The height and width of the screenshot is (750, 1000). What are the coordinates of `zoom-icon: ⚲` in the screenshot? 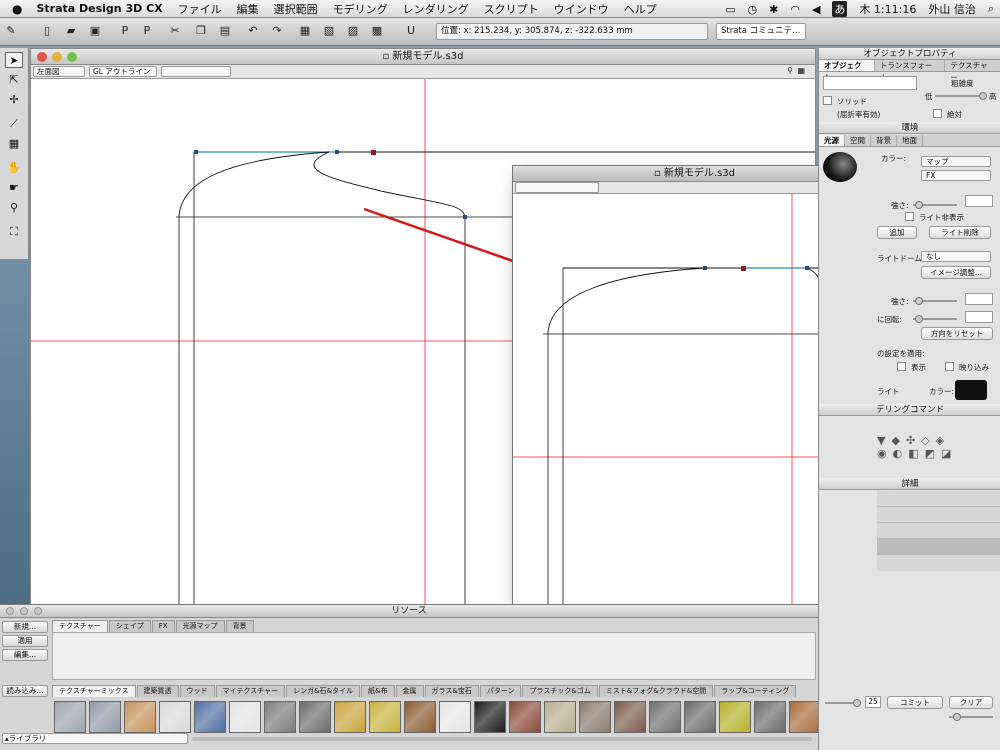 It's located at (14, 208).